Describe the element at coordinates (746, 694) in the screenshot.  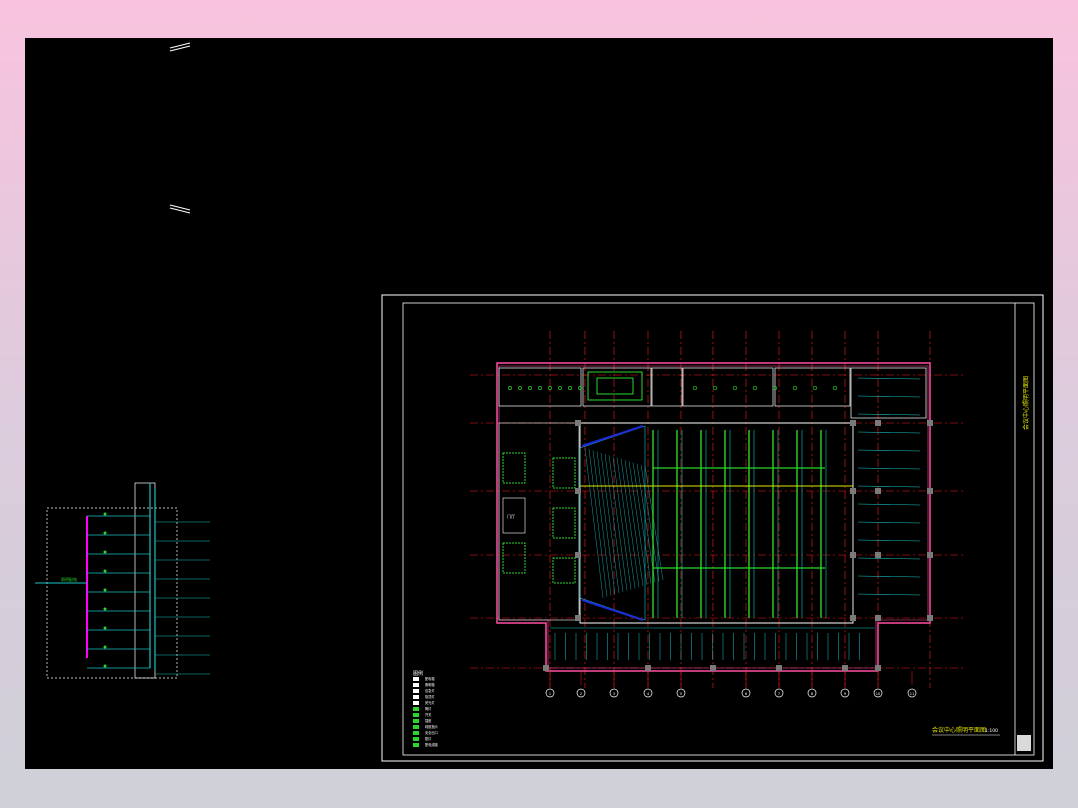
I see `axis-bubble-label: 6` at that location.